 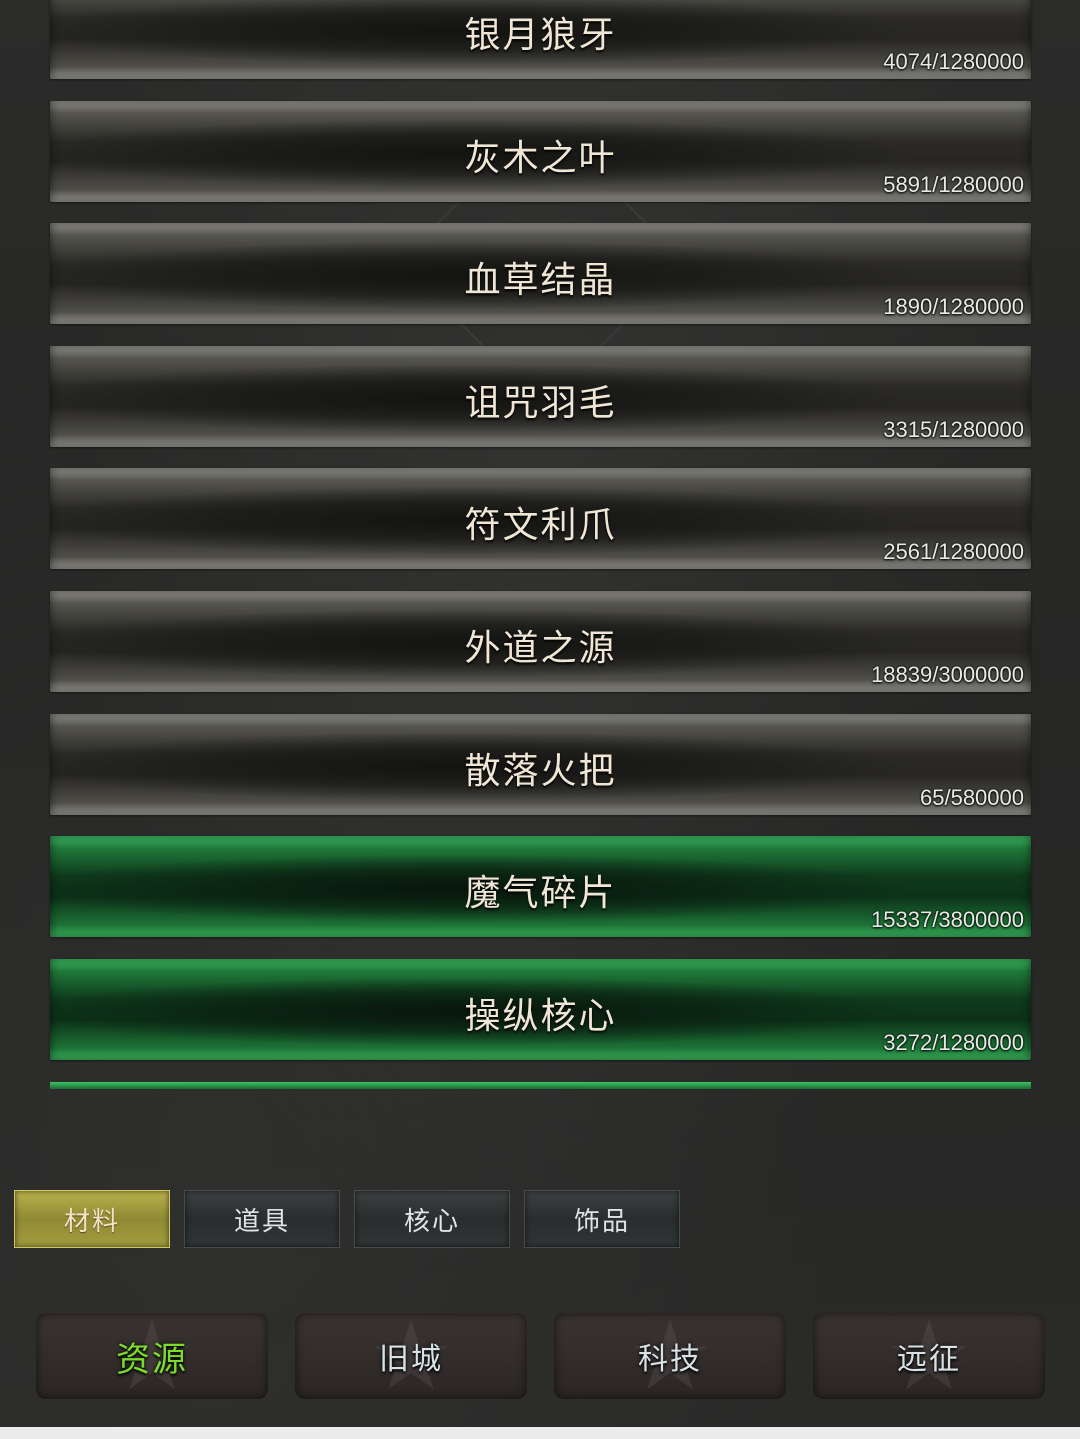 I want to click on bottom-nav: ★ 资源 ★ 旧城 ★ 科技 ★ 远征, so click(x=541, y=1356).